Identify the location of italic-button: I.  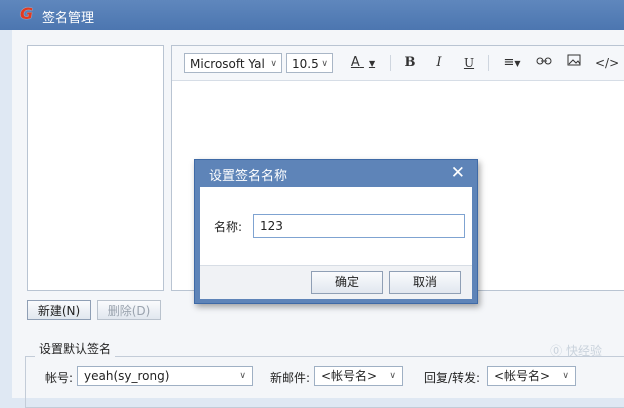
(439, 63).